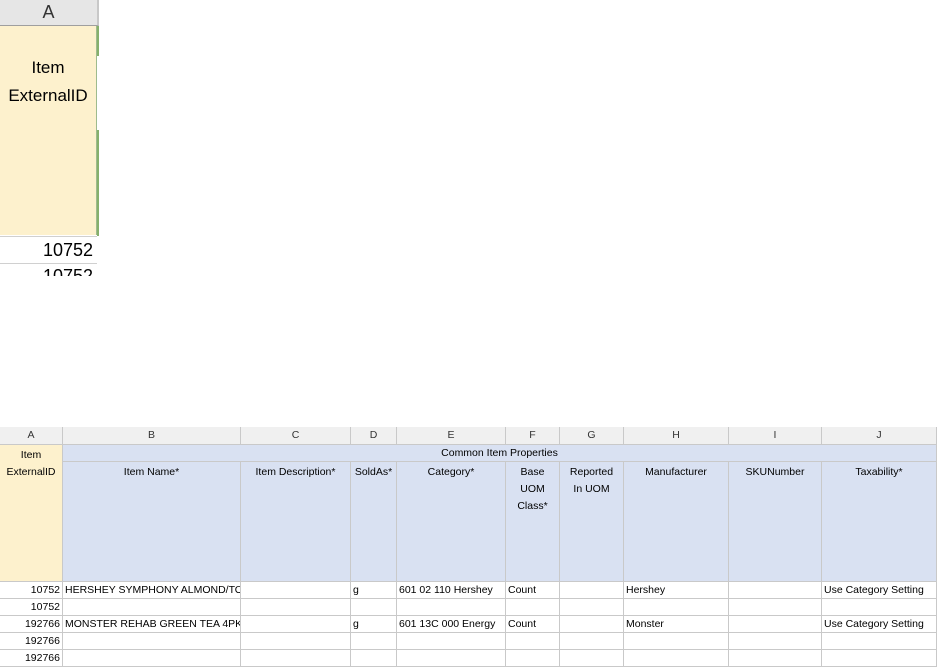  What do you see at coordinates (676, 624) in the screenshot?
I see `cell-h: Monster` at bounding box center [676, 624].